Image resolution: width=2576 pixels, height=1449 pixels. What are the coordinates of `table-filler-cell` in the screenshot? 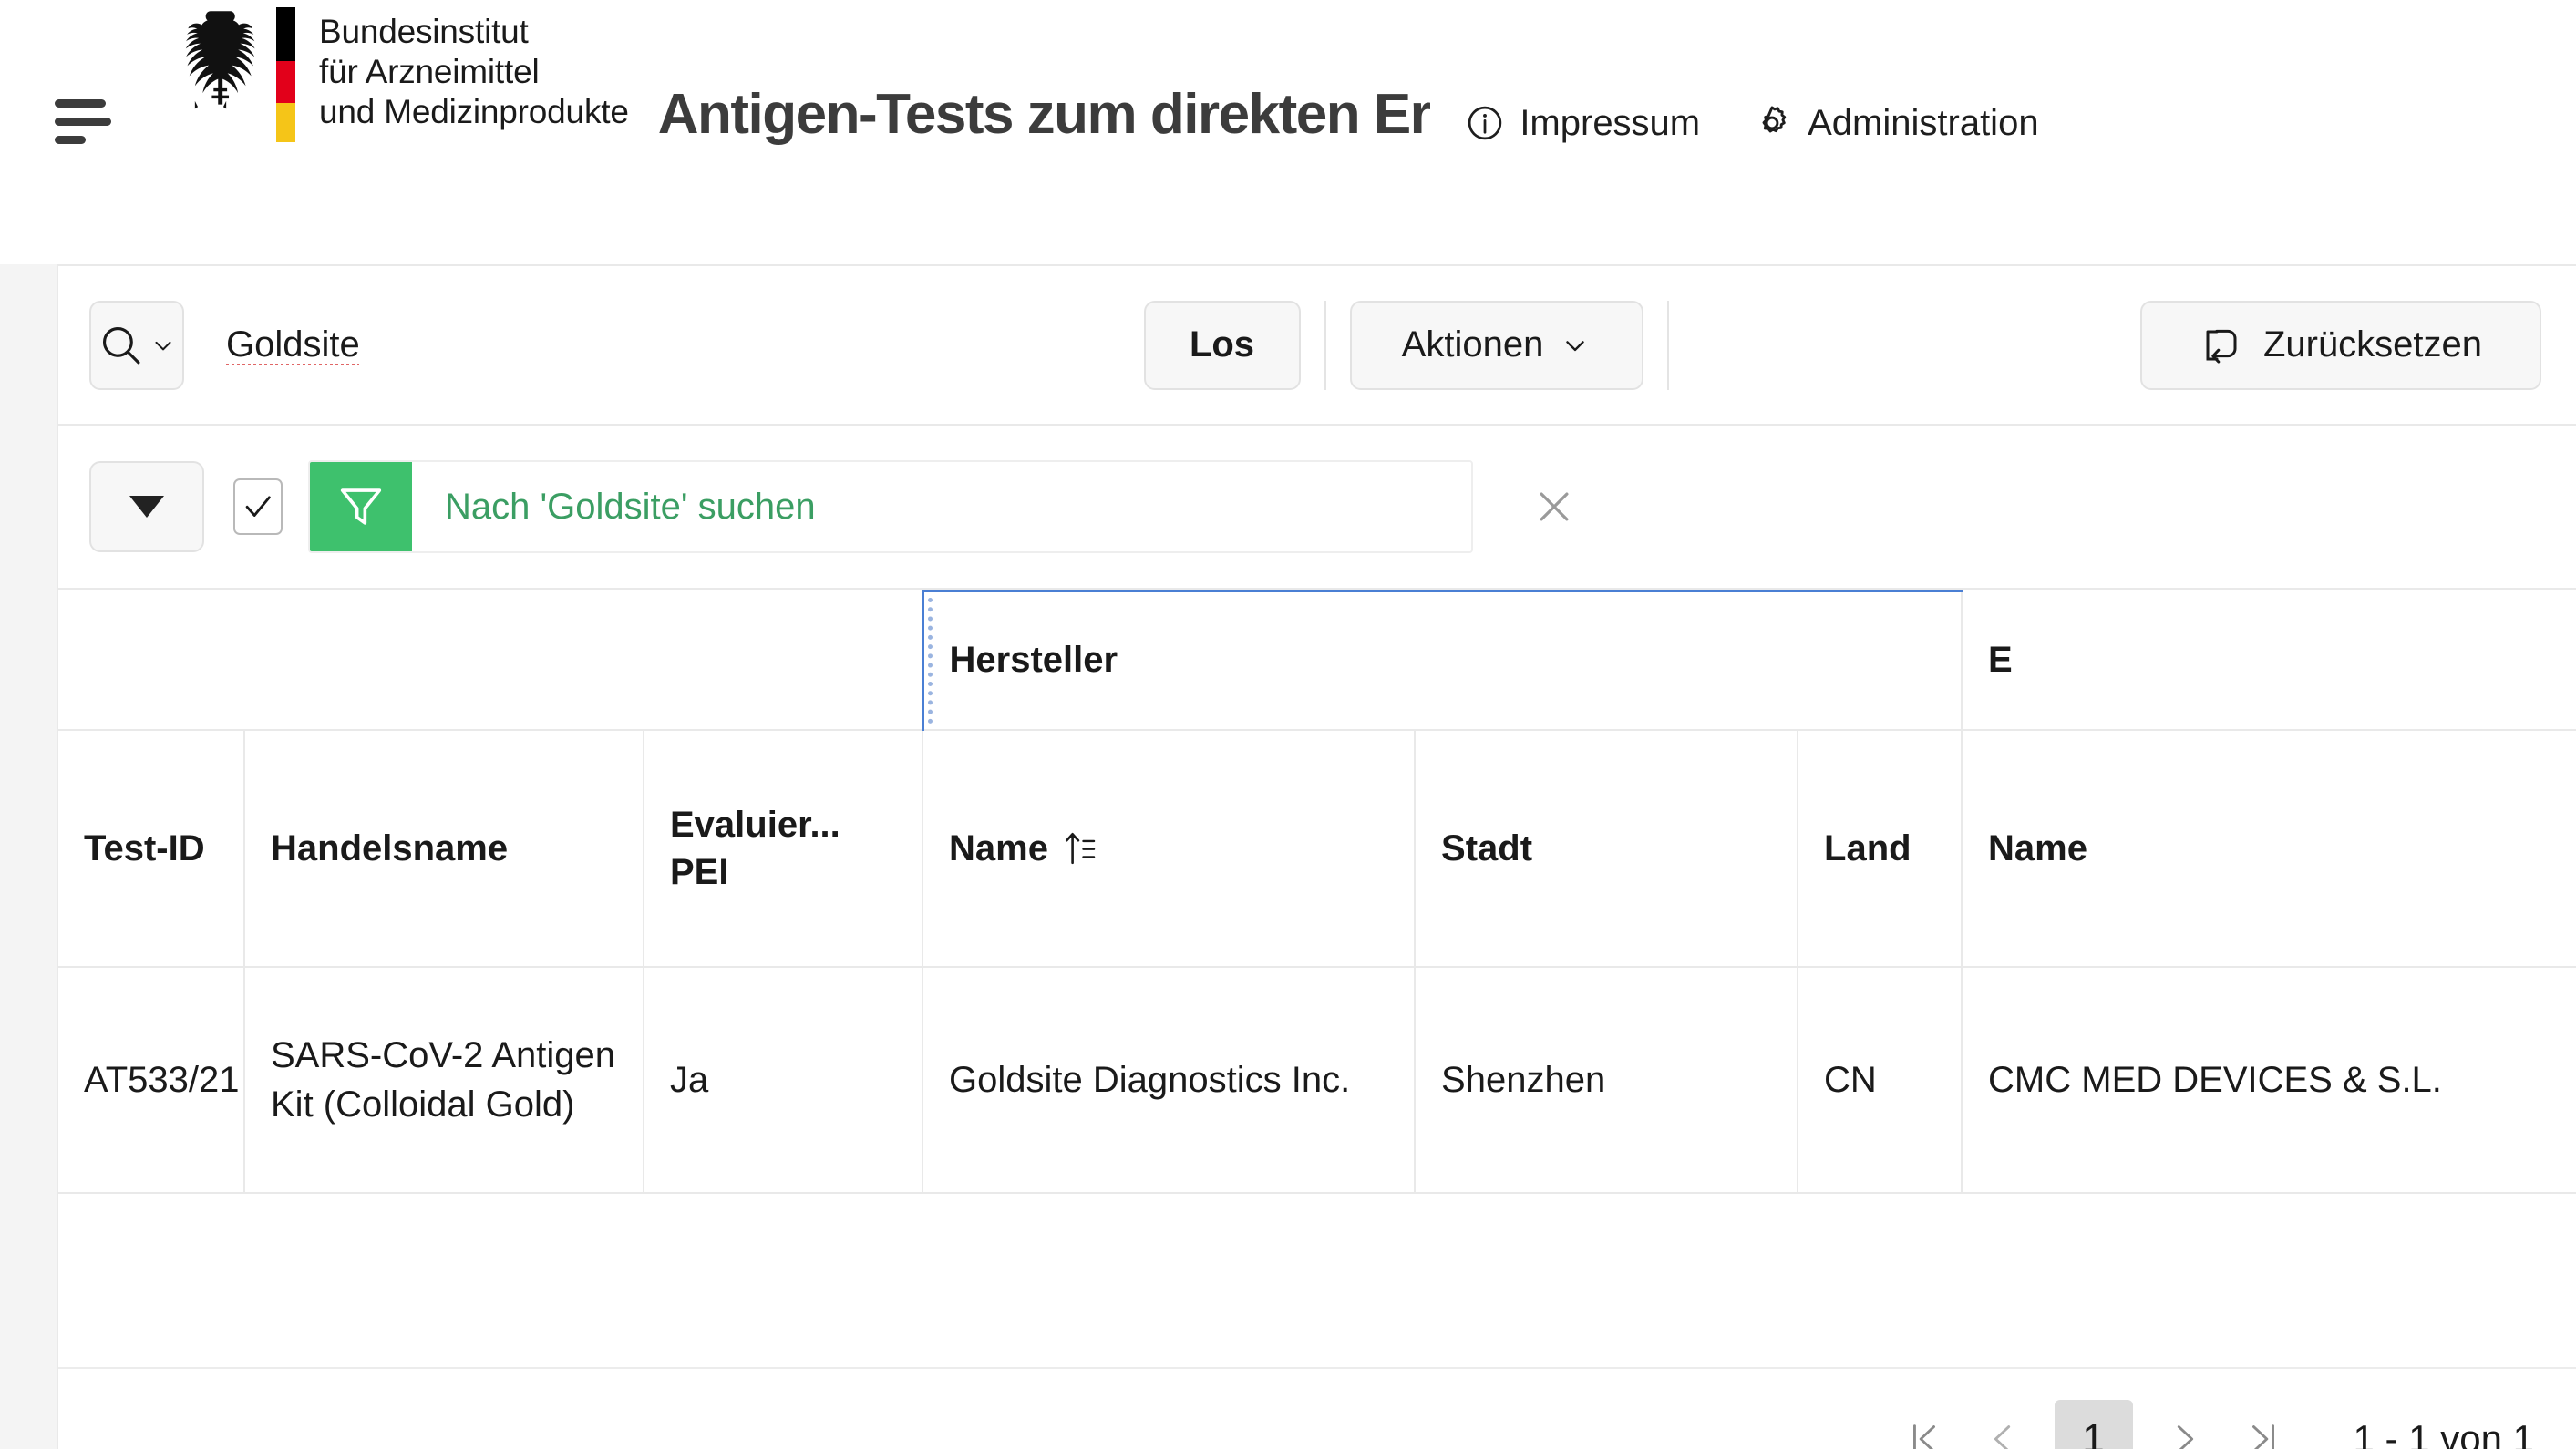 It's located at (1317, 1280).